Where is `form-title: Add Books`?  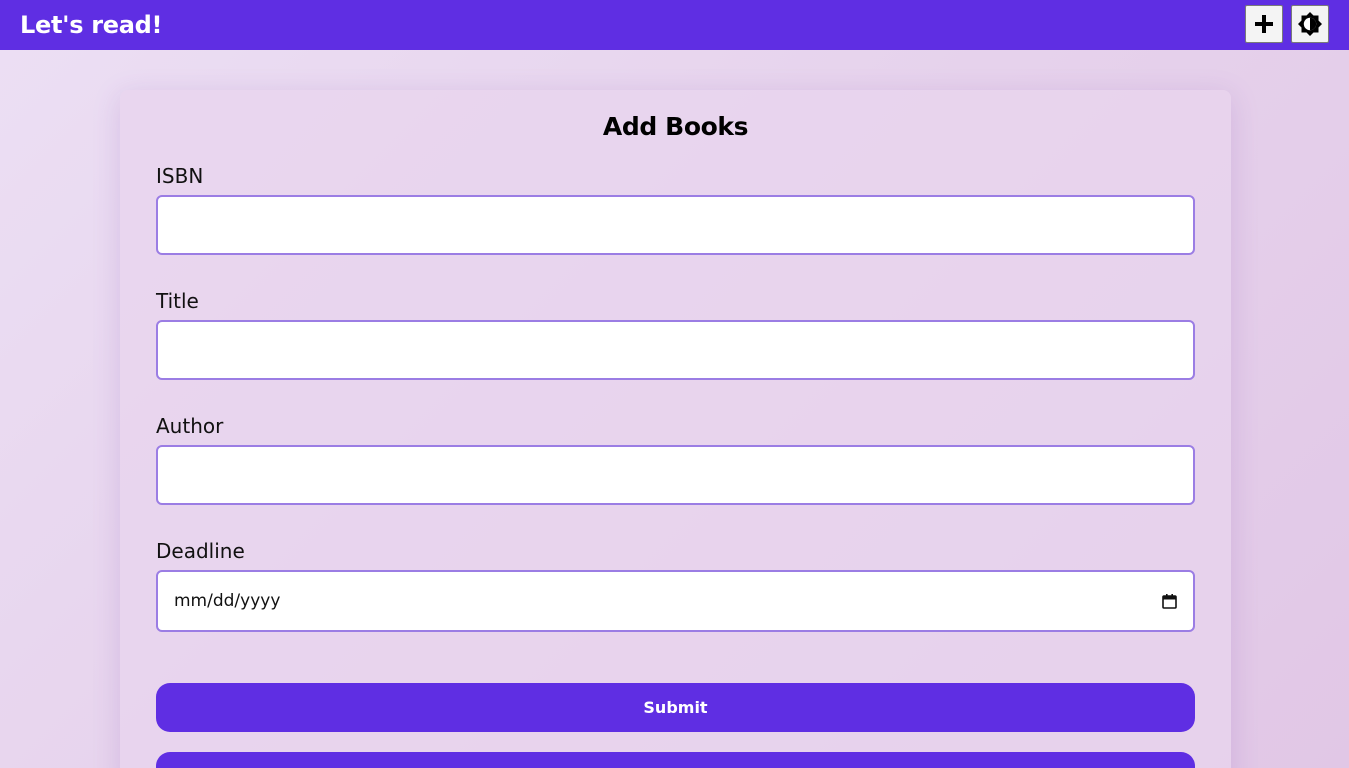
form-title: Add Books is located at coordinates (675, 126).